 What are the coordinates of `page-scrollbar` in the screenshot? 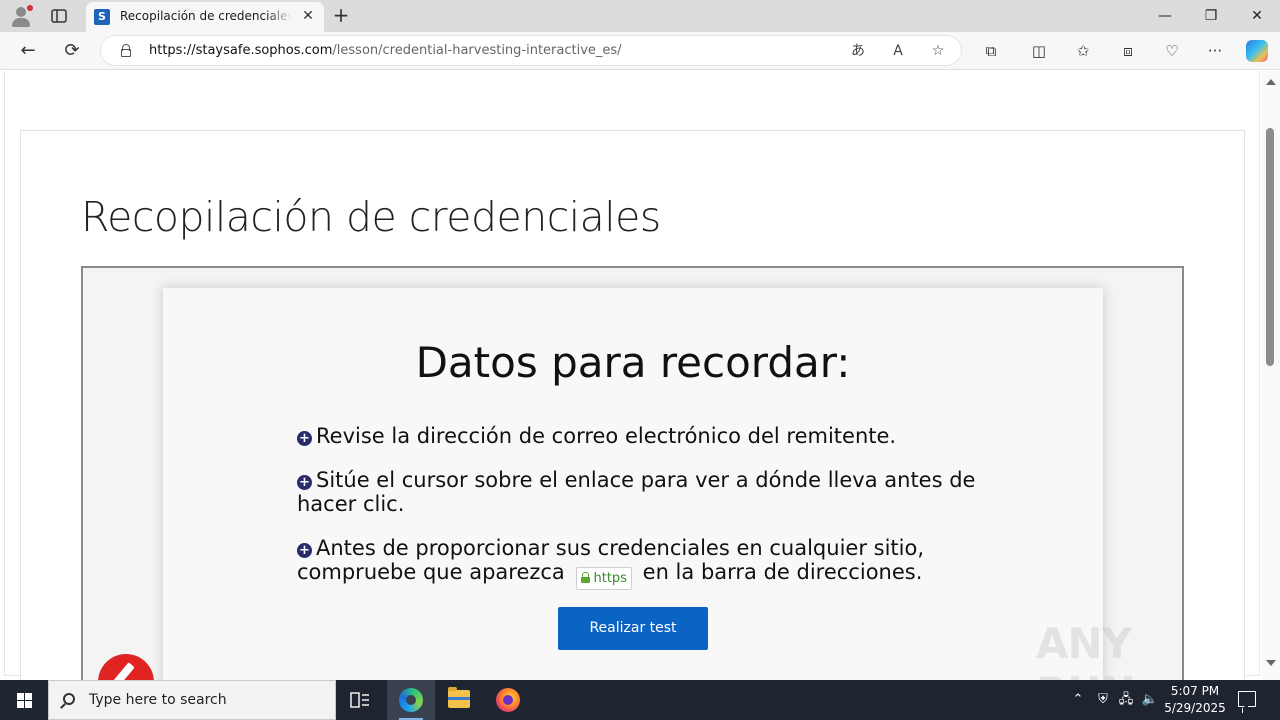 It's located at (1271, 375).